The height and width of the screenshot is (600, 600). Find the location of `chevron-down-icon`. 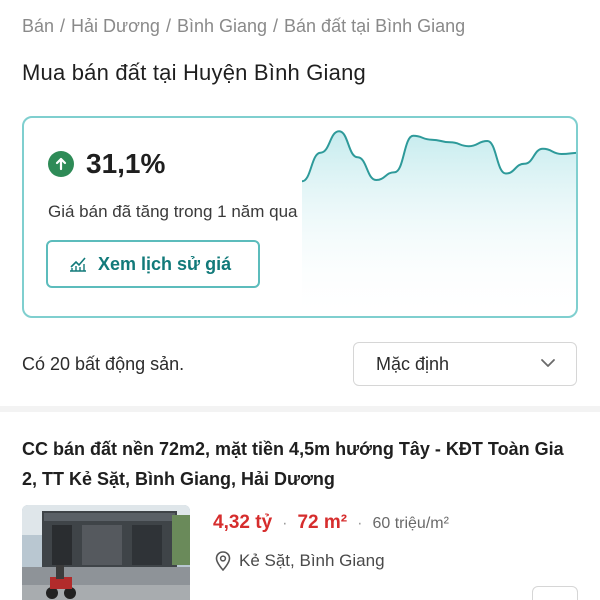

chevron-down-icon is located at coordinates (548, 364).